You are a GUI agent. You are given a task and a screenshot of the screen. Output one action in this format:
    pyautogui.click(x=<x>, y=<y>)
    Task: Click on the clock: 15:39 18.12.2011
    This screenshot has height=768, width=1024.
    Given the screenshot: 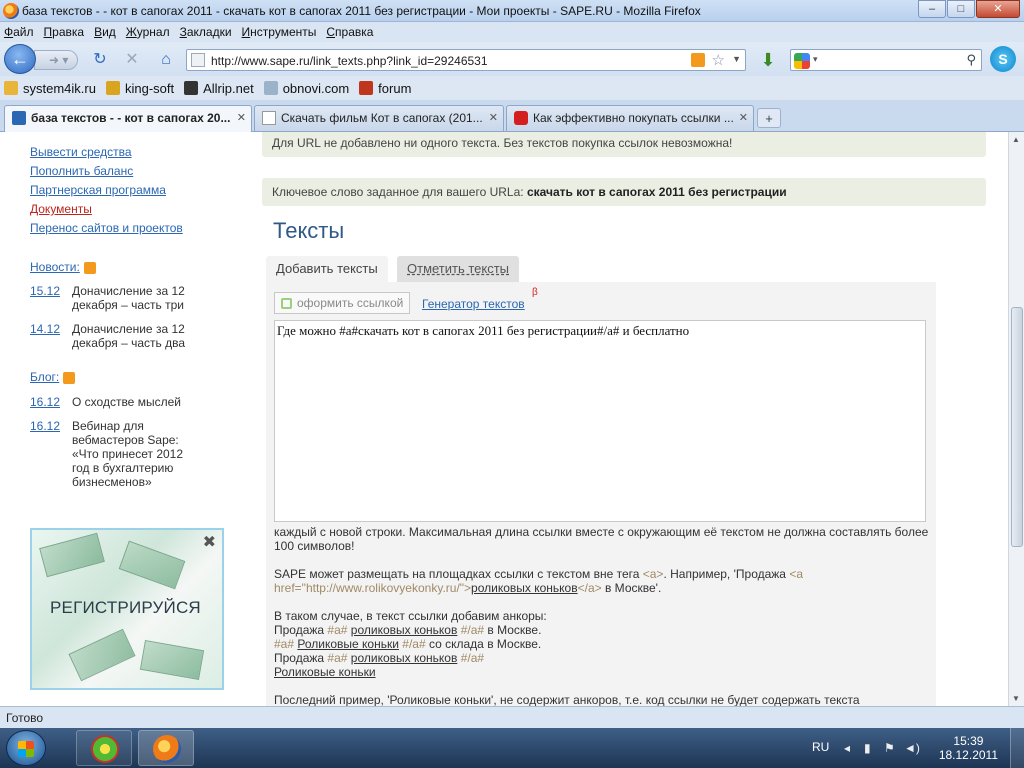 What is the action you would take?
    pyautogui.click(x=968, y=748)
    